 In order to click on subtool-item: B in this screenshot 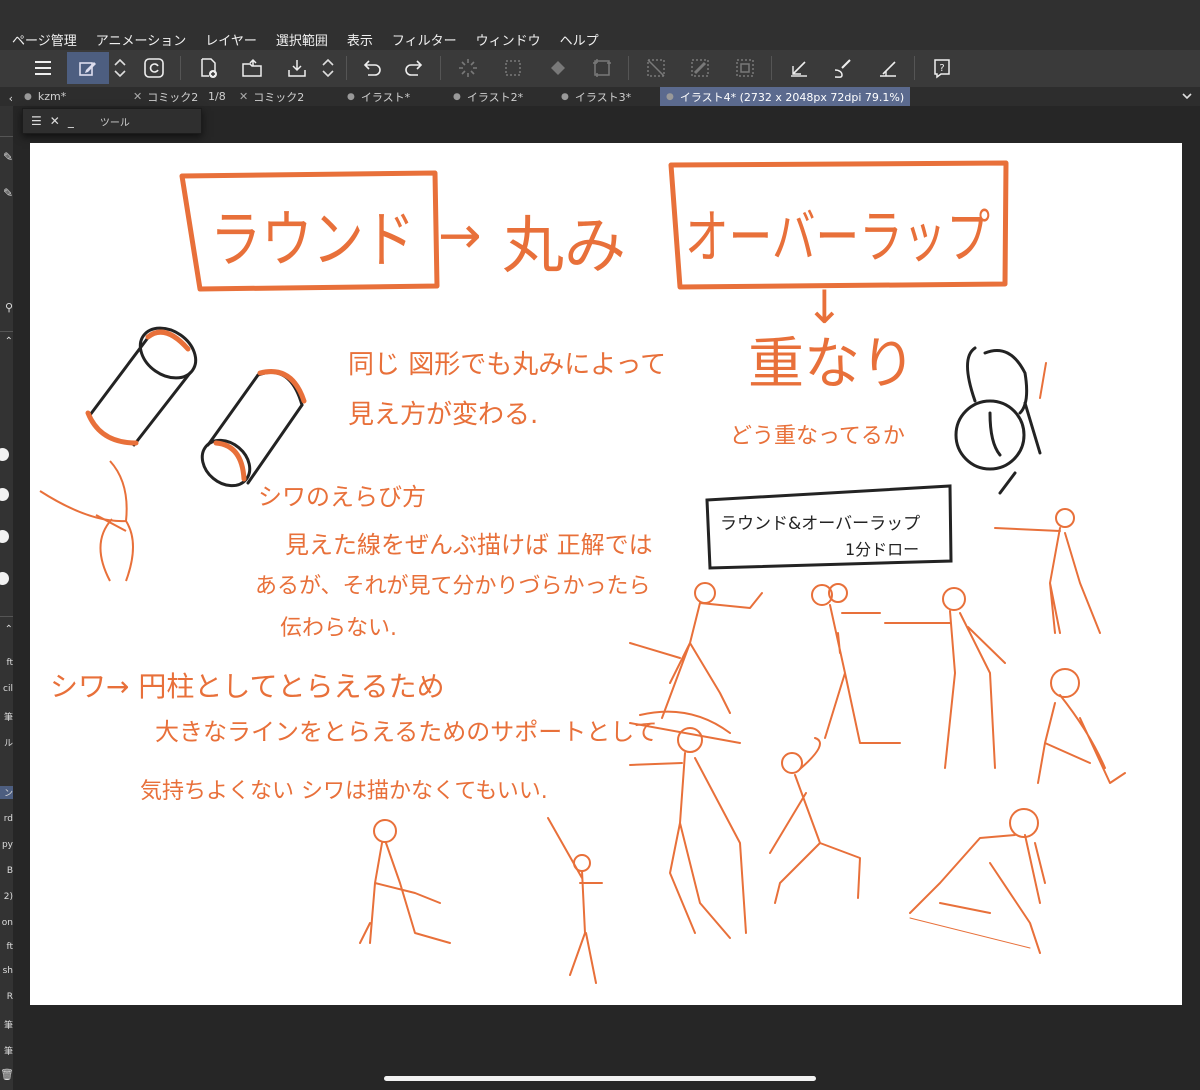, I will do `click(6, 871)`.